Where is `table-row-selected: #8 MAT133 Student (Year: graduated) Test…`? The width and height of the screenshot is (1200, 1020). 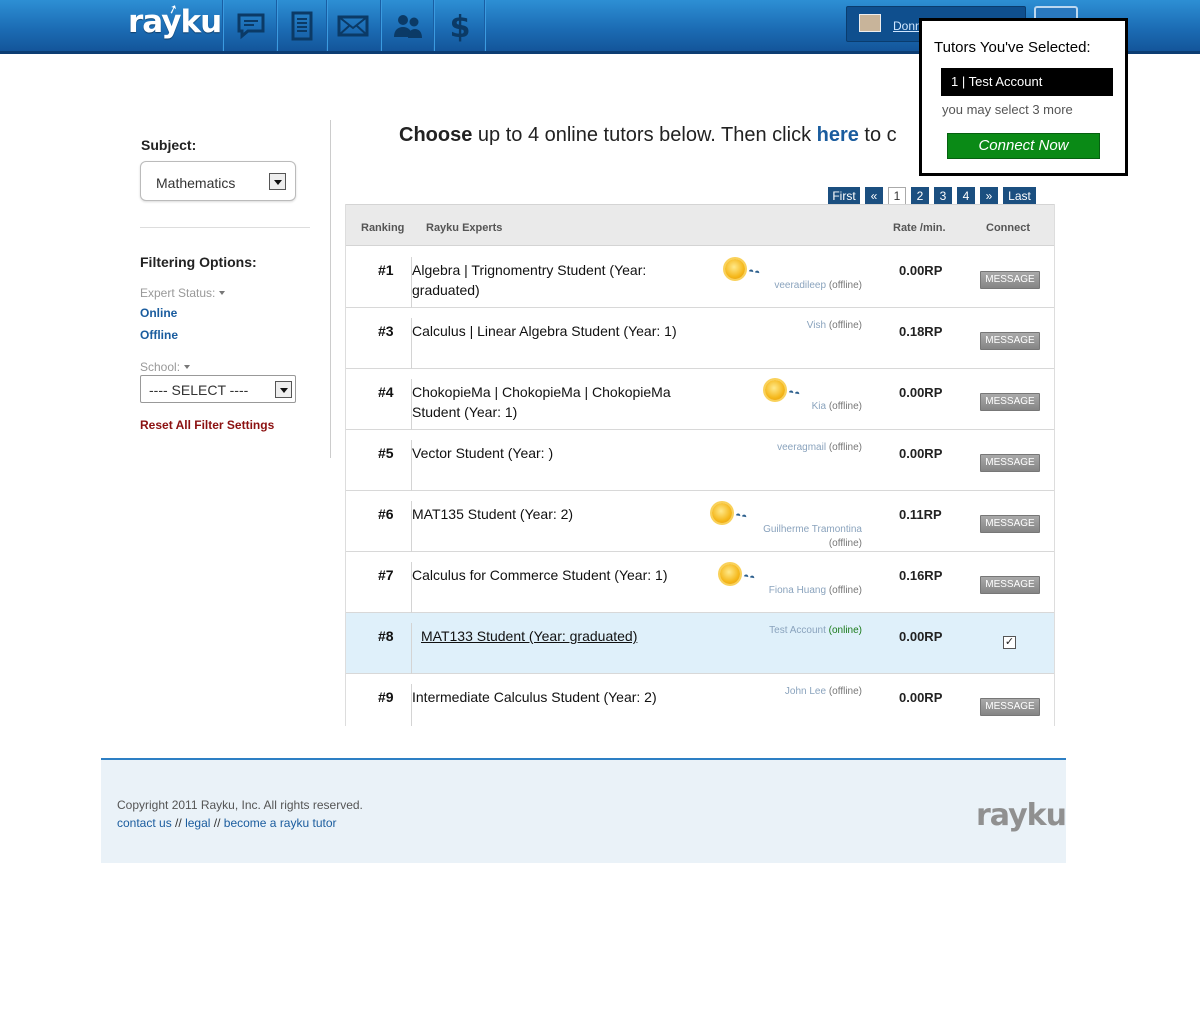 table-row-selected: #8 MAT133 Student (Year: graduated) Test… is located at coordinates (700, 643).